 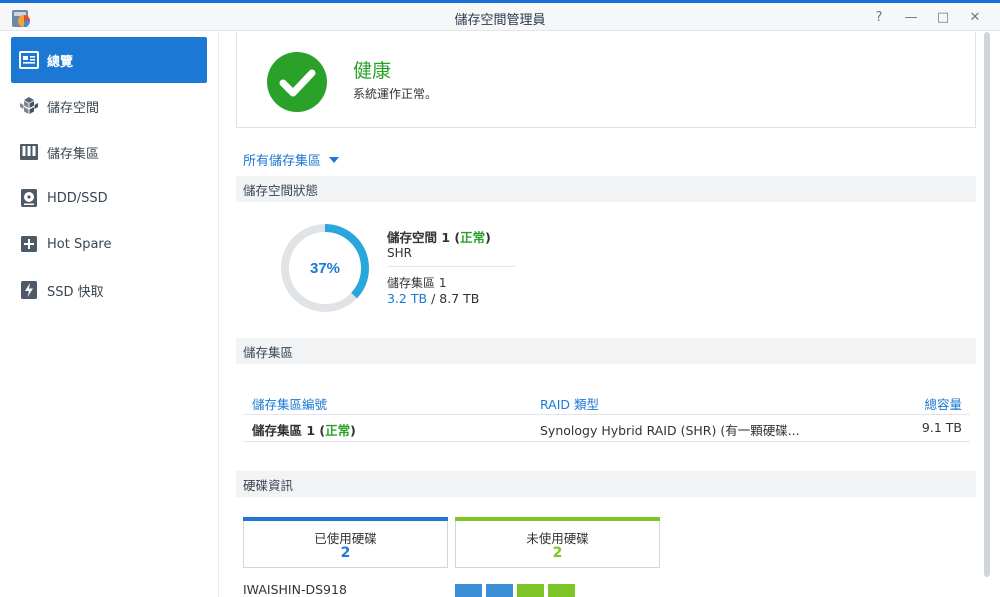 What do you see at coordinates (606, 484) in the screenshot?
I see `disk-info-header: 硬碟資訊` at bounding box center [606, 484].